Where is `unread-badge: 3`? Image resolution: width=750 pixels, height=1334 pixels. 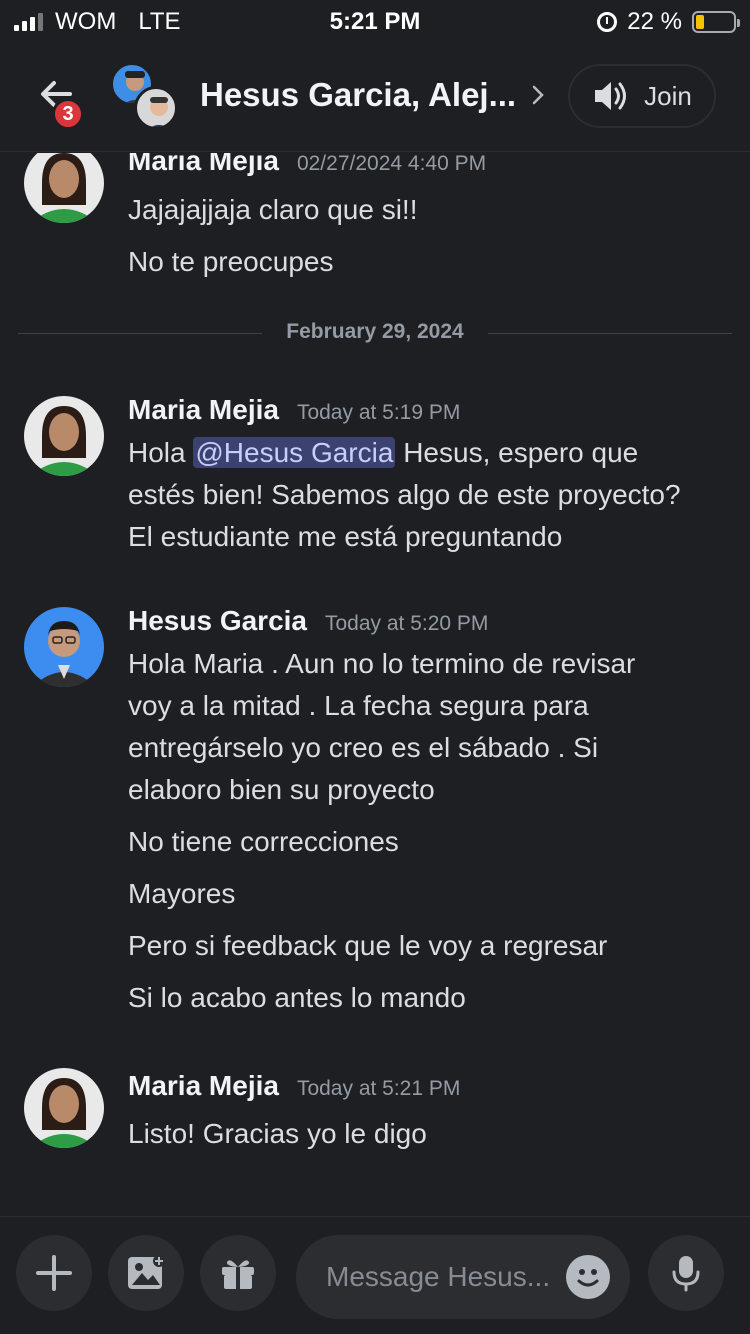
unread-badge: 3 is located at coordinates (68, 114).